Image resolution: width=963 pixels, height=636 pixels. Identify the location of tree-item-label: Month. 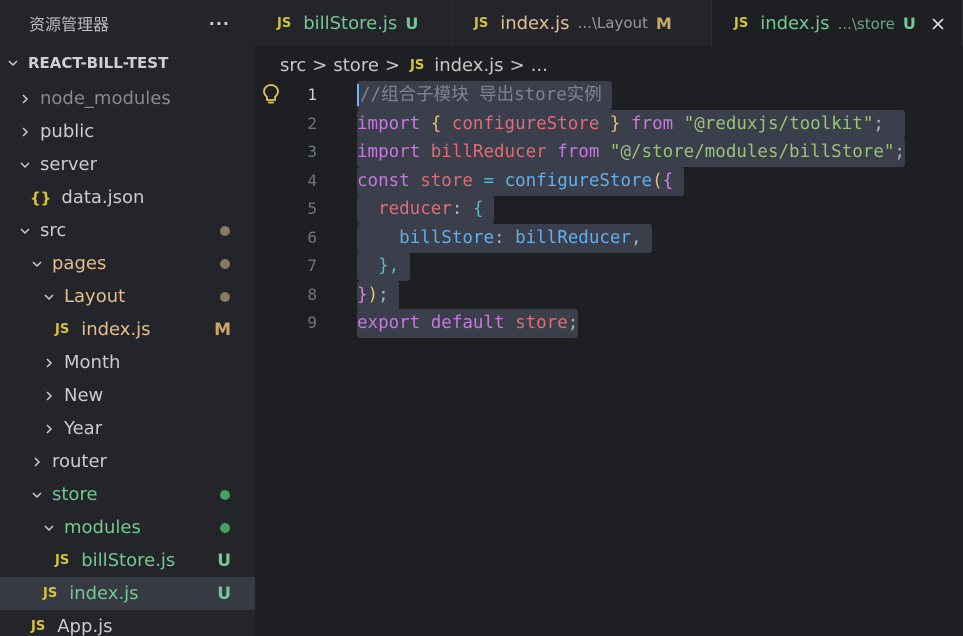
(92, 362).